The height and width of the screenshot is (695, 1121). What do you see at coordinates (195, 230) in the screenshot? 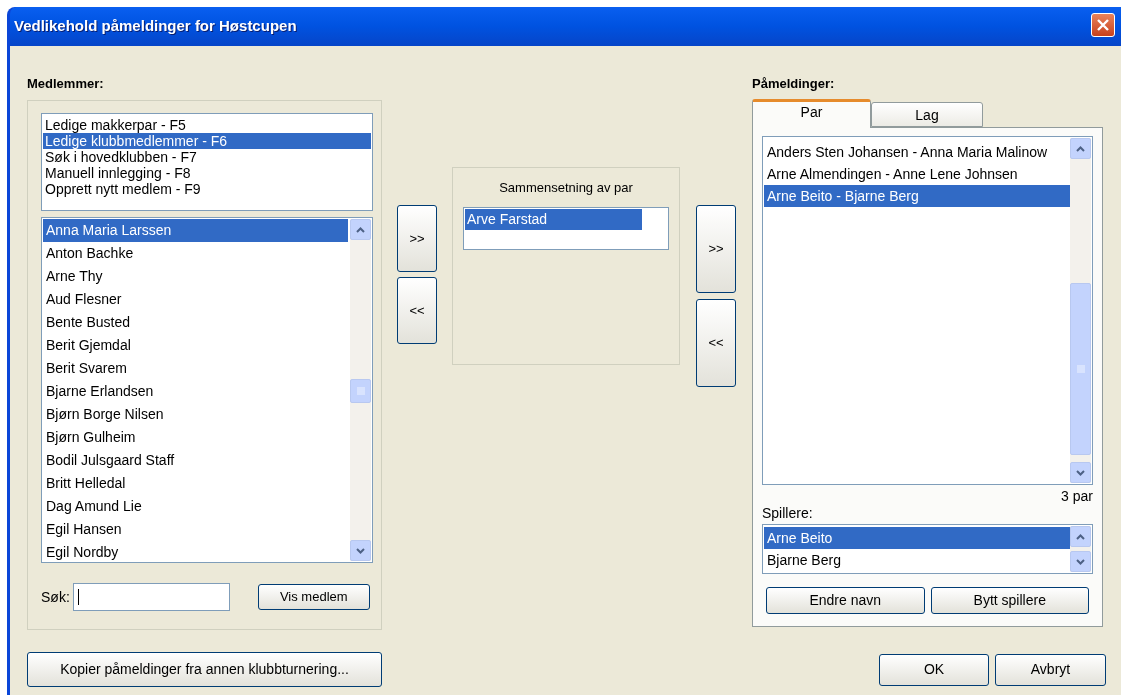
I see `list-item: Anna Maria Larssen` at bounding box center [195, 230].